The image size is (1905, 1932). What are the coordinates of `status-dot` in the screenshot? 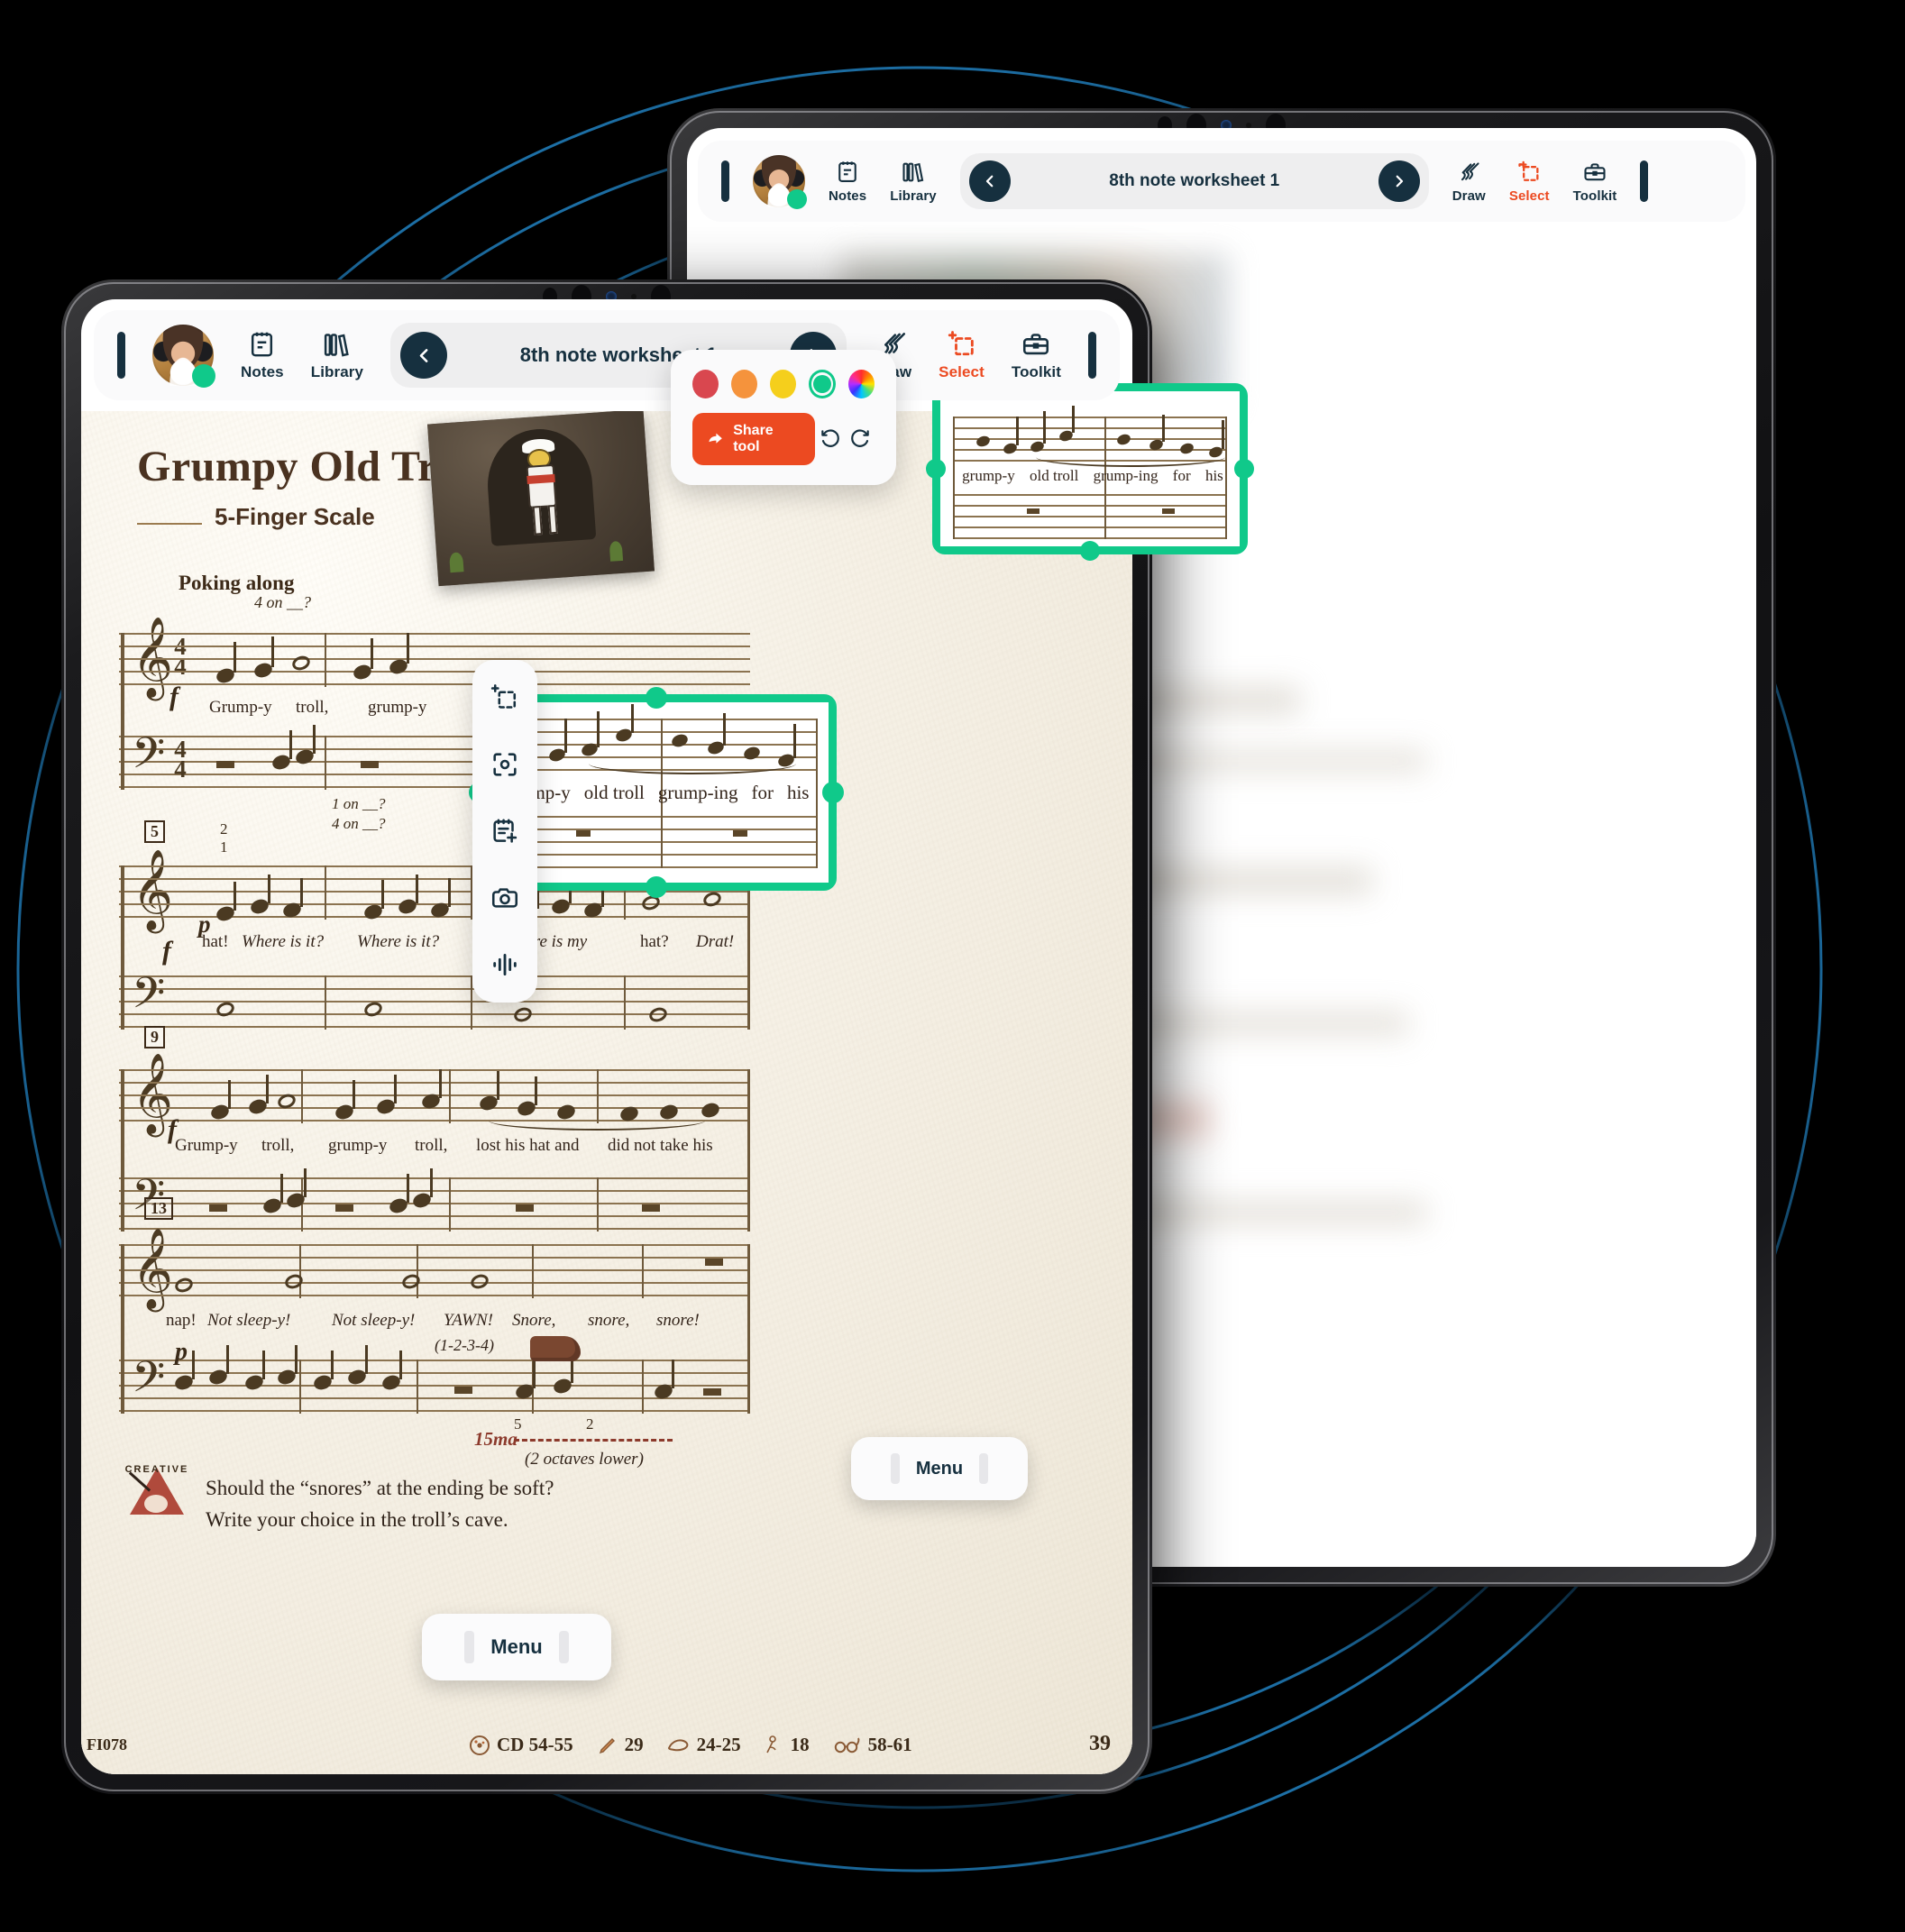 It's located at (203, 376).